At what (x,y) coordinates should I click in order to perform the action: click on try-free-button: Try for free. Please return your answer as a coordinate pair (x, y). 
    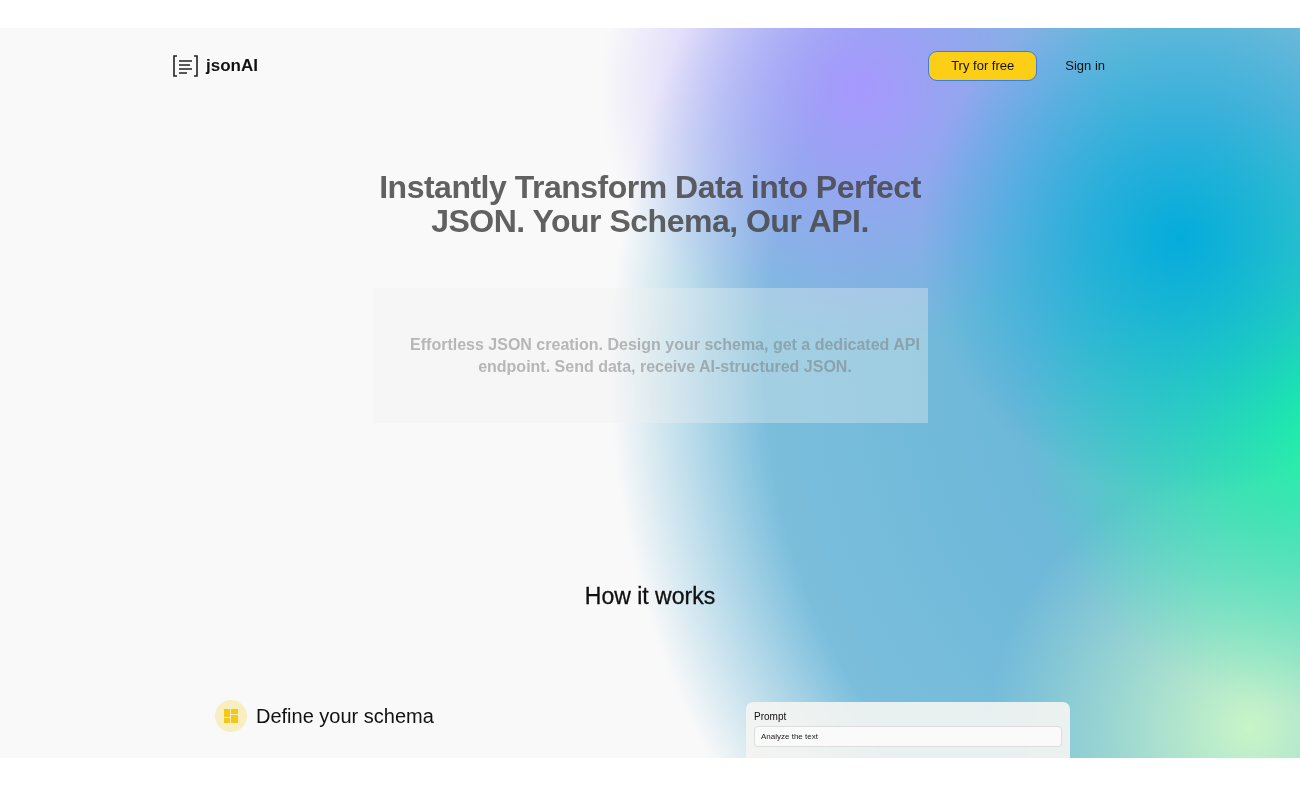
    Looking at the image, I should click on (983, 65).